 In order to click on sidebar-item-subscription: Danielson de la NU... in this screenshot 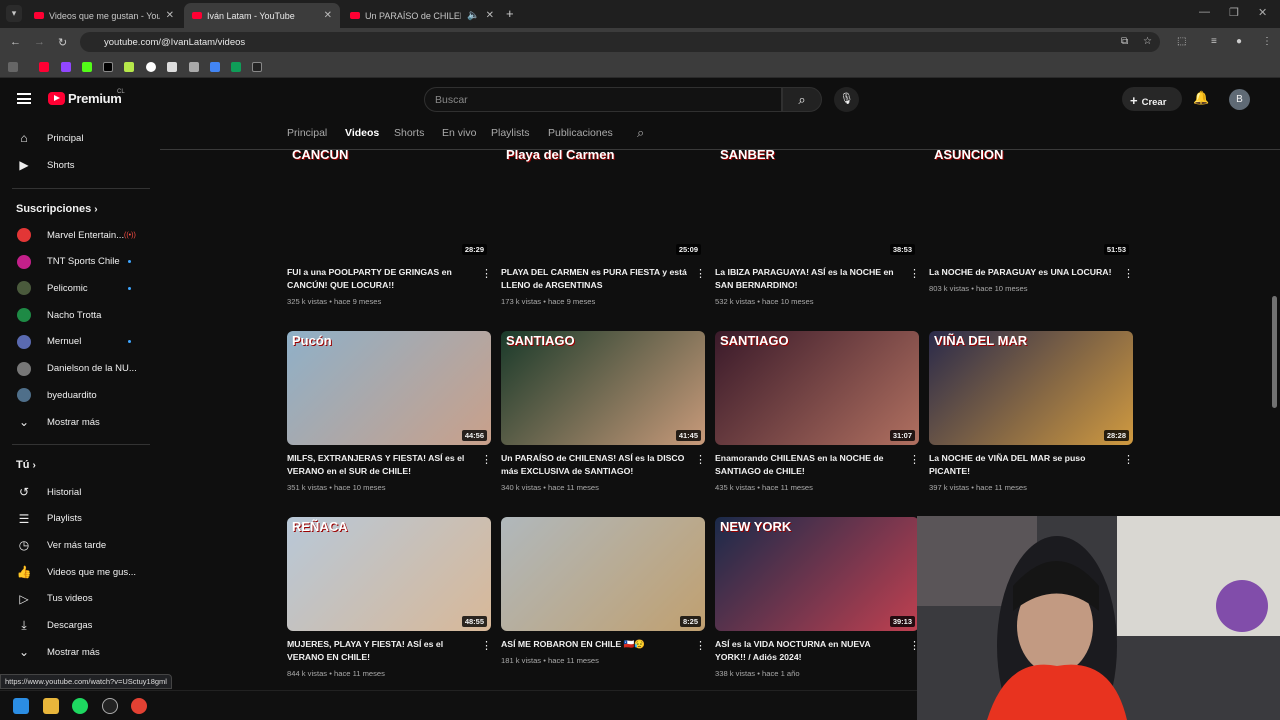, I will do `click(80, 369)`.